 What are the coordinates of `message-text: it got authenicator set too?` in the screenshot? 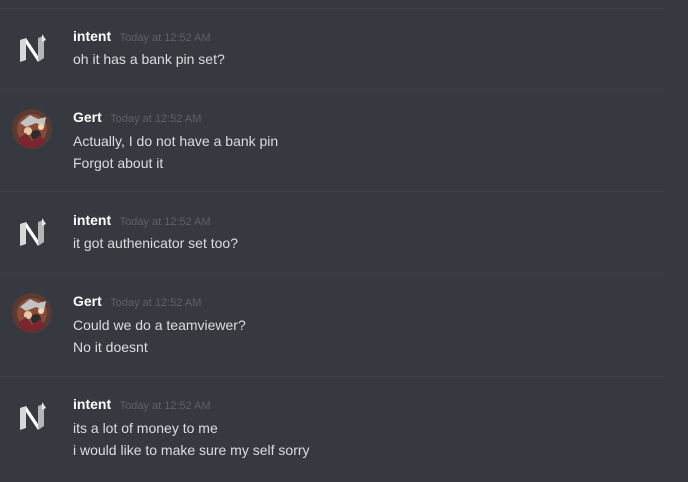 It's located at (155, 243).